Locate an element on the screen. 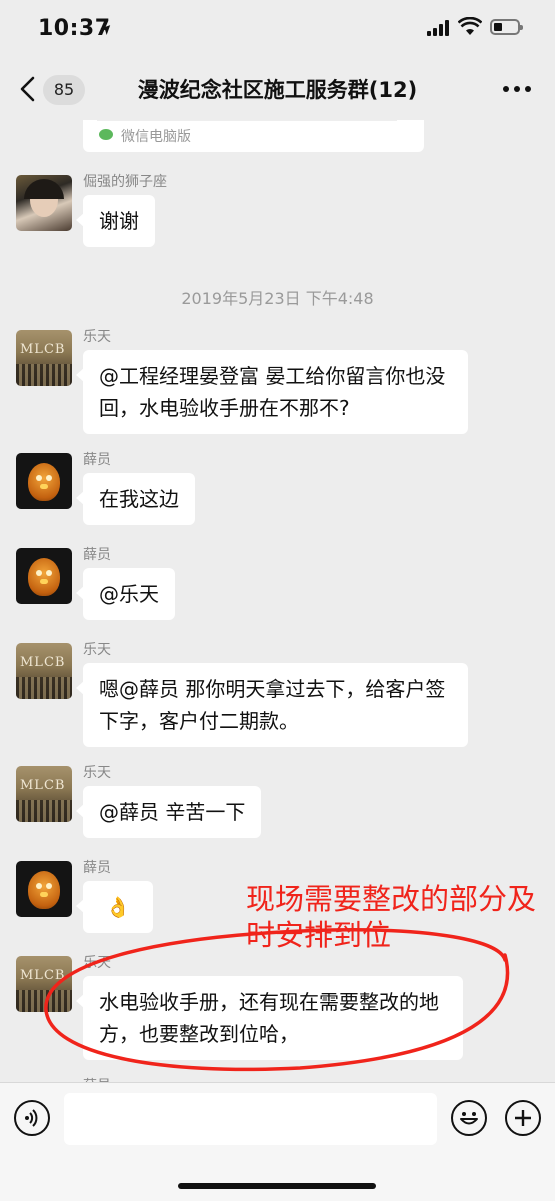 The width and height of the screenshot is (555, 1201). message-bubble: 在我这边 is located at coordinates (135, 499).